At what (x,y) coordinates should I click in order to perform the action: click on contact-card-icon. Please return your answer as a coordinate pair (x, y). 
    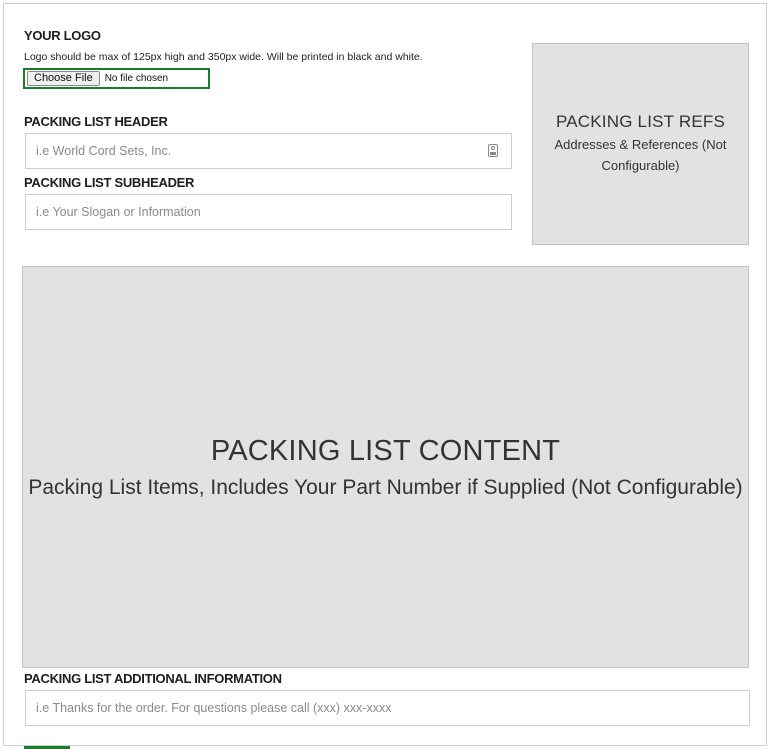
    Looking at the image, I should click on (493, 150).